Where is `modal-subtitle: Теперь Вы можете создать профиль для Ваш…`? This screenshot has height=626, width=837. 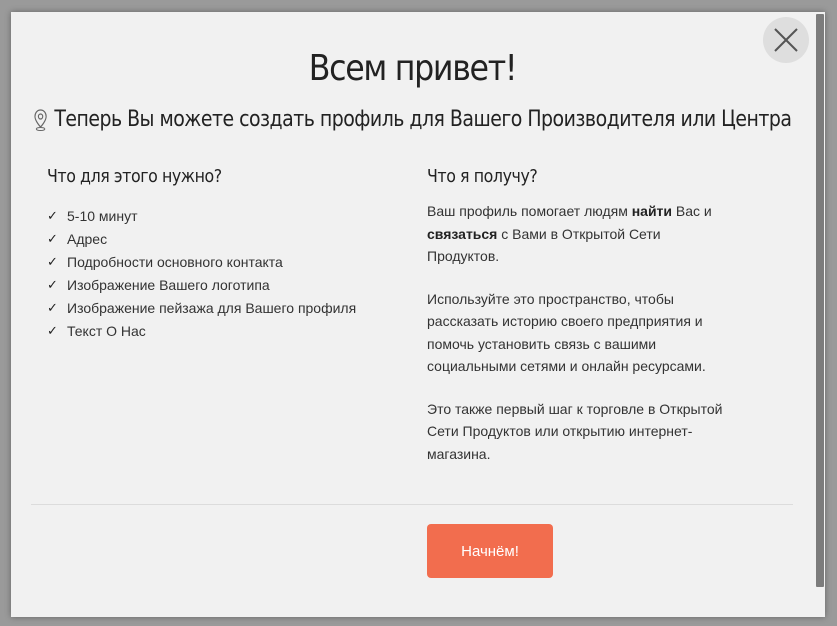 modal-subtitle: Теперь Вы можете создать профиль для Ваш… is located at coordinates (412, 119).